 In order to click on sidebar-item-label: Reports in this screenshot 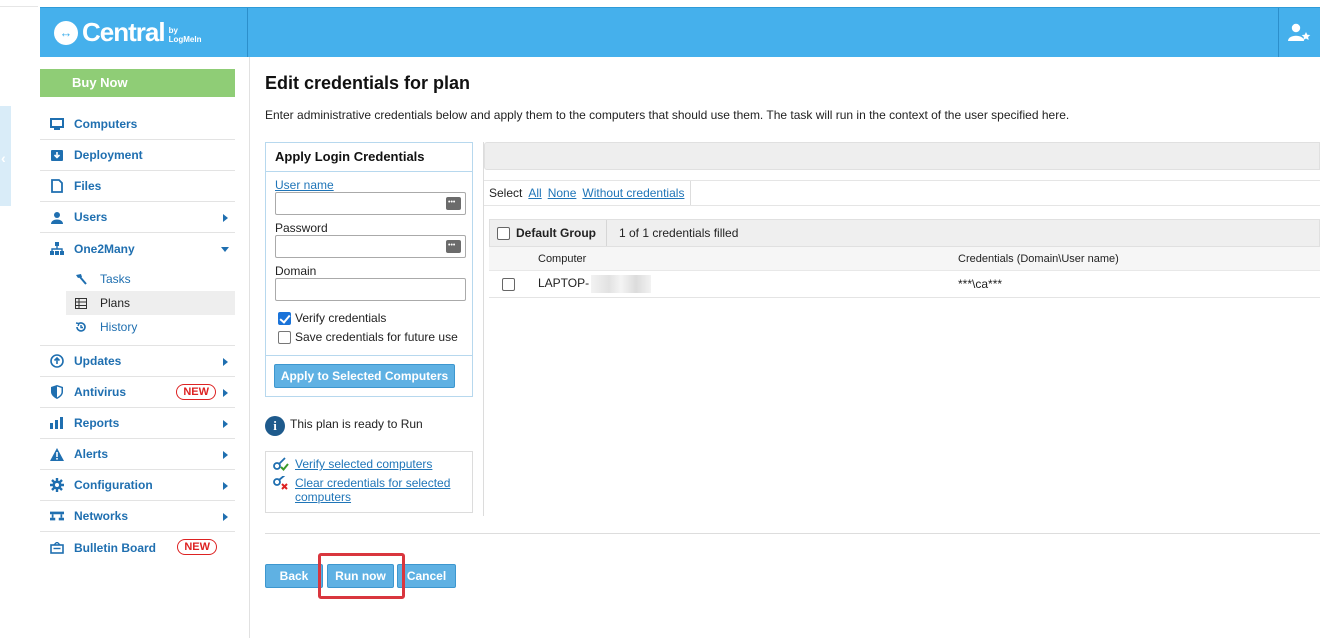, I will do `click(97, 423)`.